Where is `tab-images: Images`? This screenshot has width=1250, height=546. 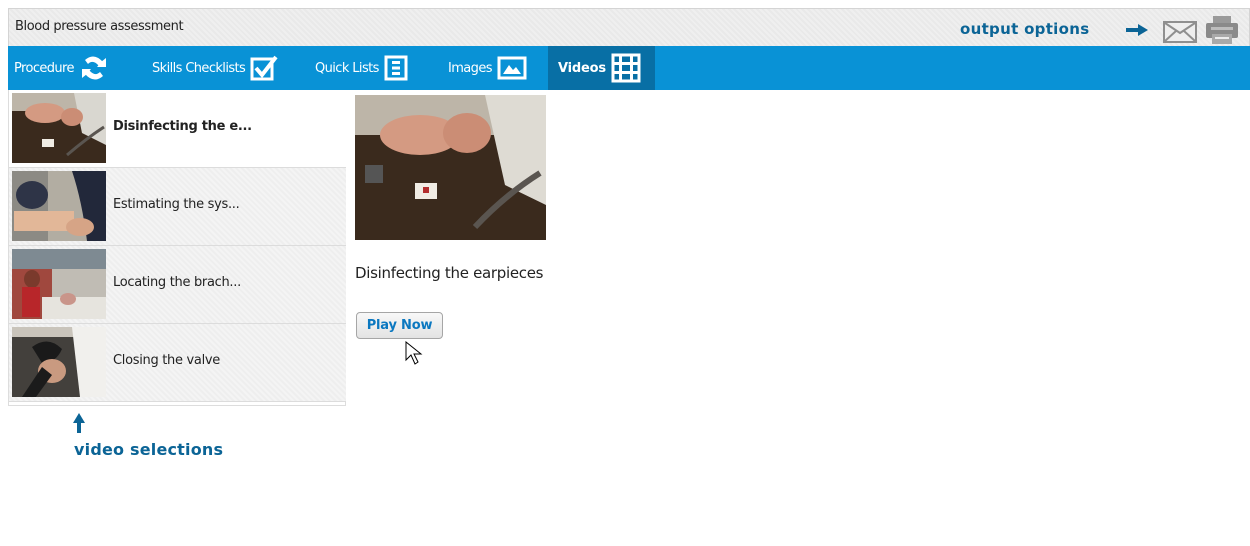 tab-images: Images is located at coordinates (487, 68).